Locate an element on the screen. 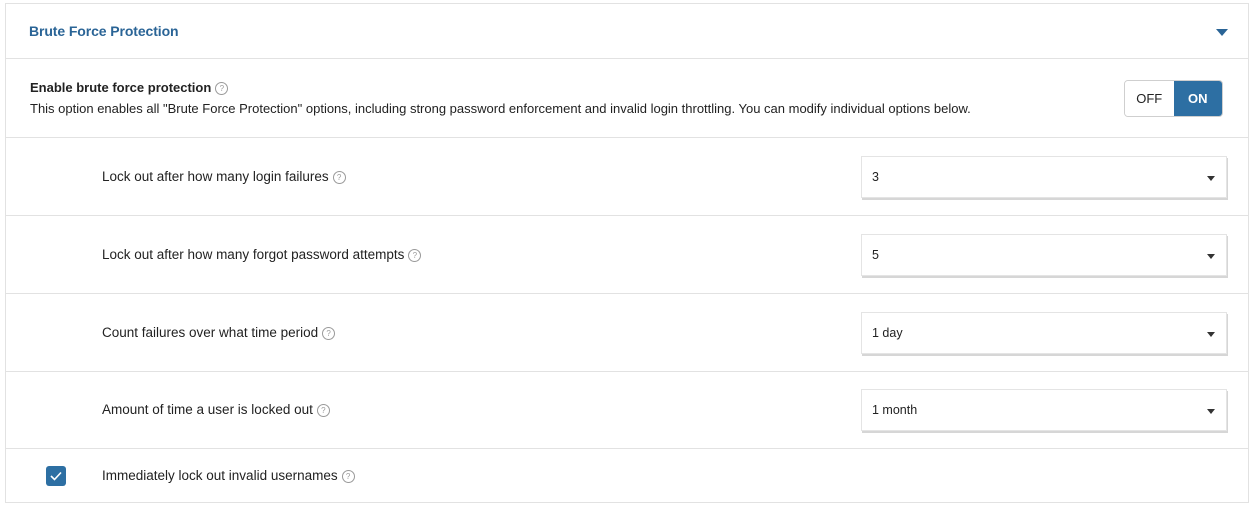 This screenshot has height=508, width=1254. checkmark-icon is located at coordinates (56, 476).